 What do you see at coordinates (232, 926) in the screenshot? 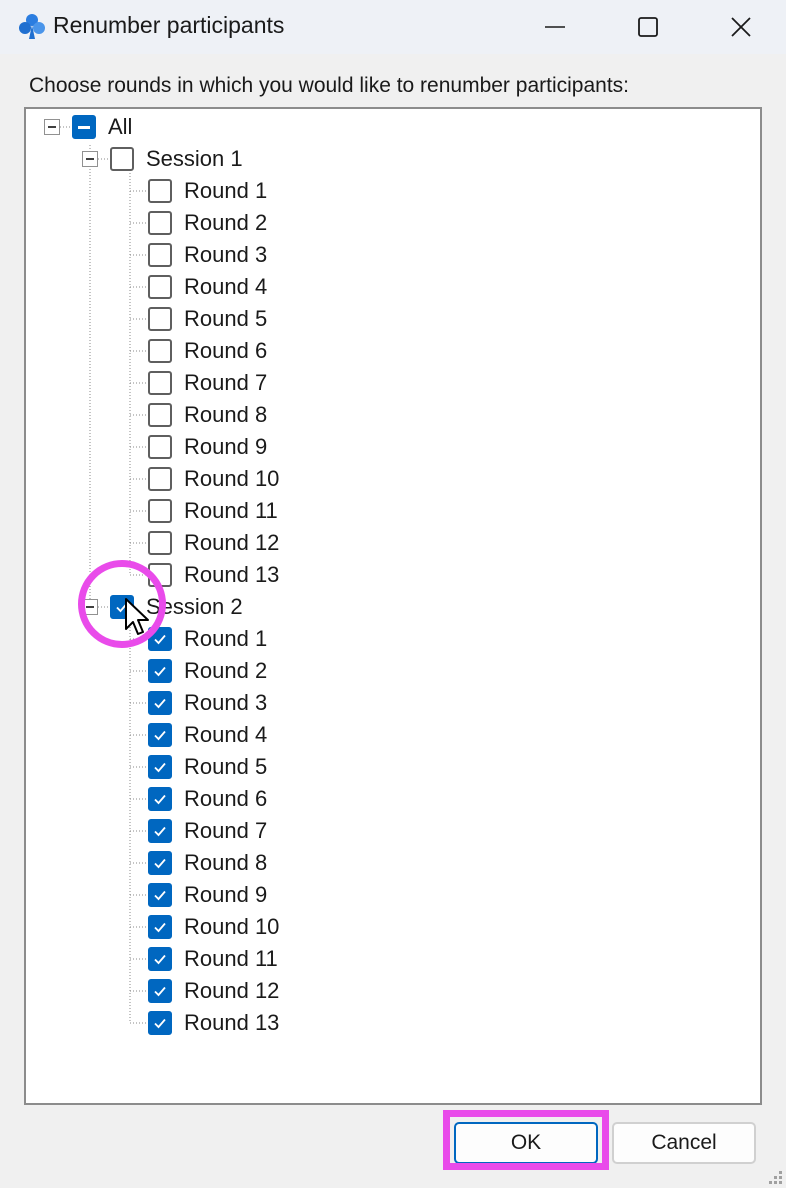
I see `tree-node-label: Round 10` at bounding box center [232, 926].